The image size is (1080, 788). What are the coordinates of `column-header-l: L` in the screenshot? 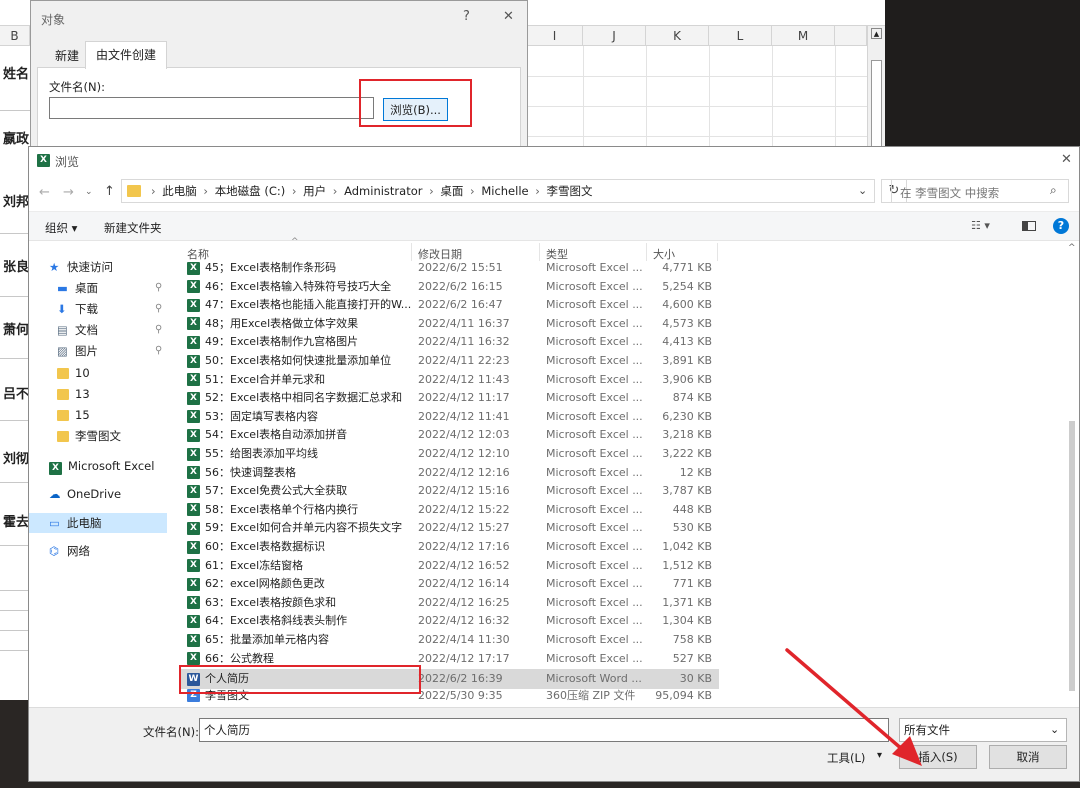 It's located at (740, 36).